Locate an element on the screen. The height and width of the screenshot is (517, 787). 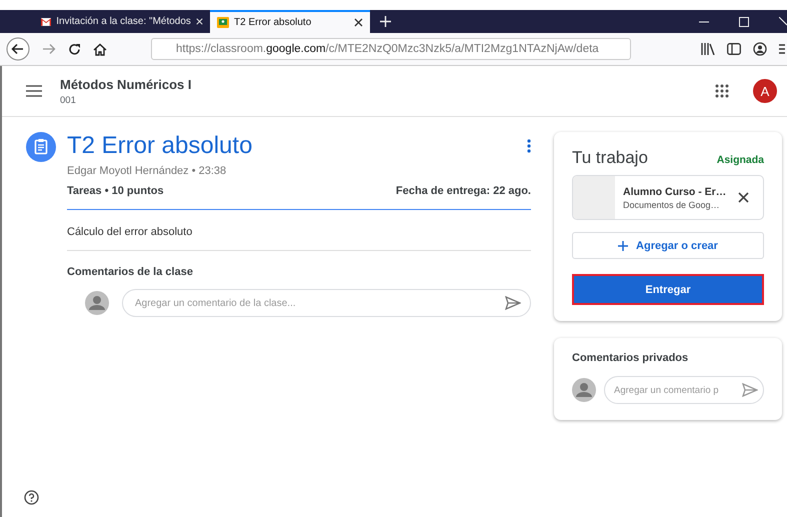
browser-tab: Invitación a la clase: "Métodos is located at coordinates (122, 21).